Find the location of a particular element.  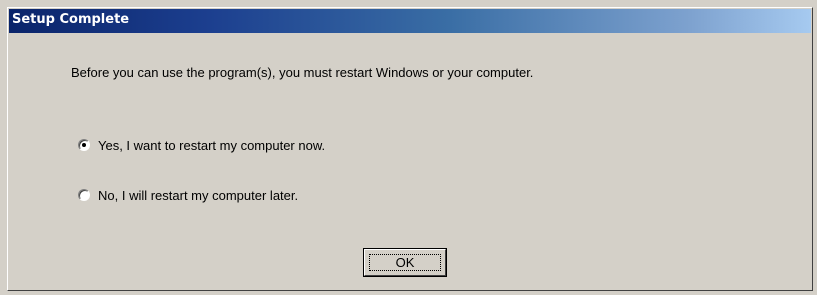

restart-now-option: Yes, I want to restart my computer now. is located at coordinates (201, 145).